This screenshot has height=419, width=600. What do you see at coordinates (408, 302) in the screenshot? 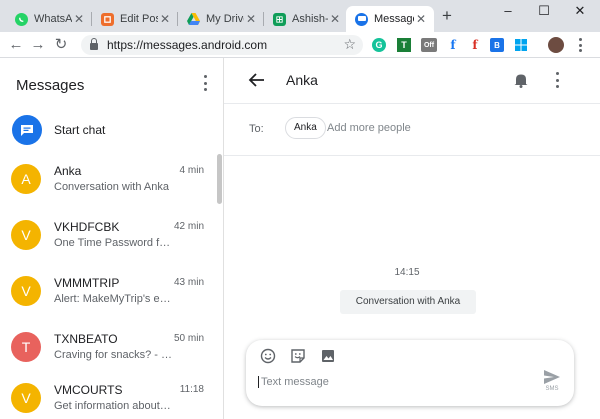
I see `system-message-bubble: Conversation with Anka` at bounding box center [408, 302].